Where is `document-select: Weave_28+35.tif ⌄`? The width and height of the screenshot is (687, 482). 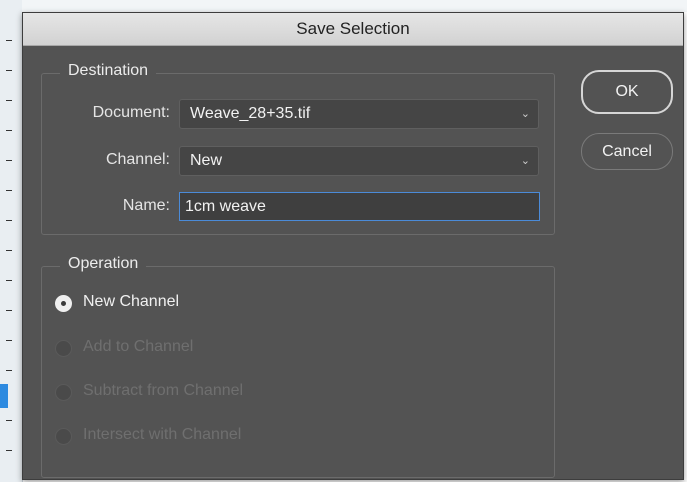 document-select: Weave_28+35.tif ⌄ is located at coordinates (359, 114).